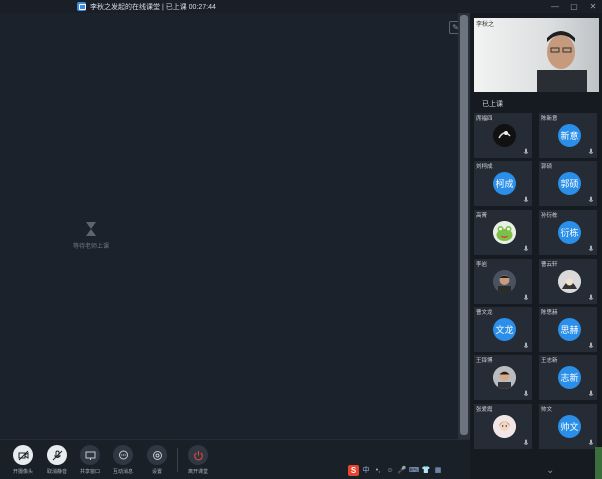 This screenshot has height=479, width=602. I want to click on student-tile: 陈新意 新意, so click(568, 135).